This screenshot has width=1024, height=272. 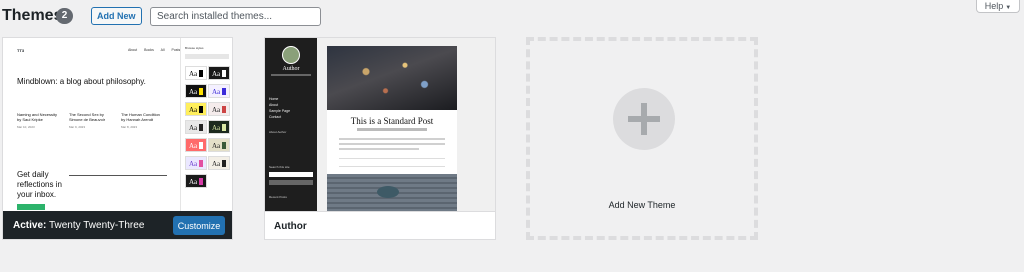 I want to click on preview-post-meta, so click(x=392, y=129).